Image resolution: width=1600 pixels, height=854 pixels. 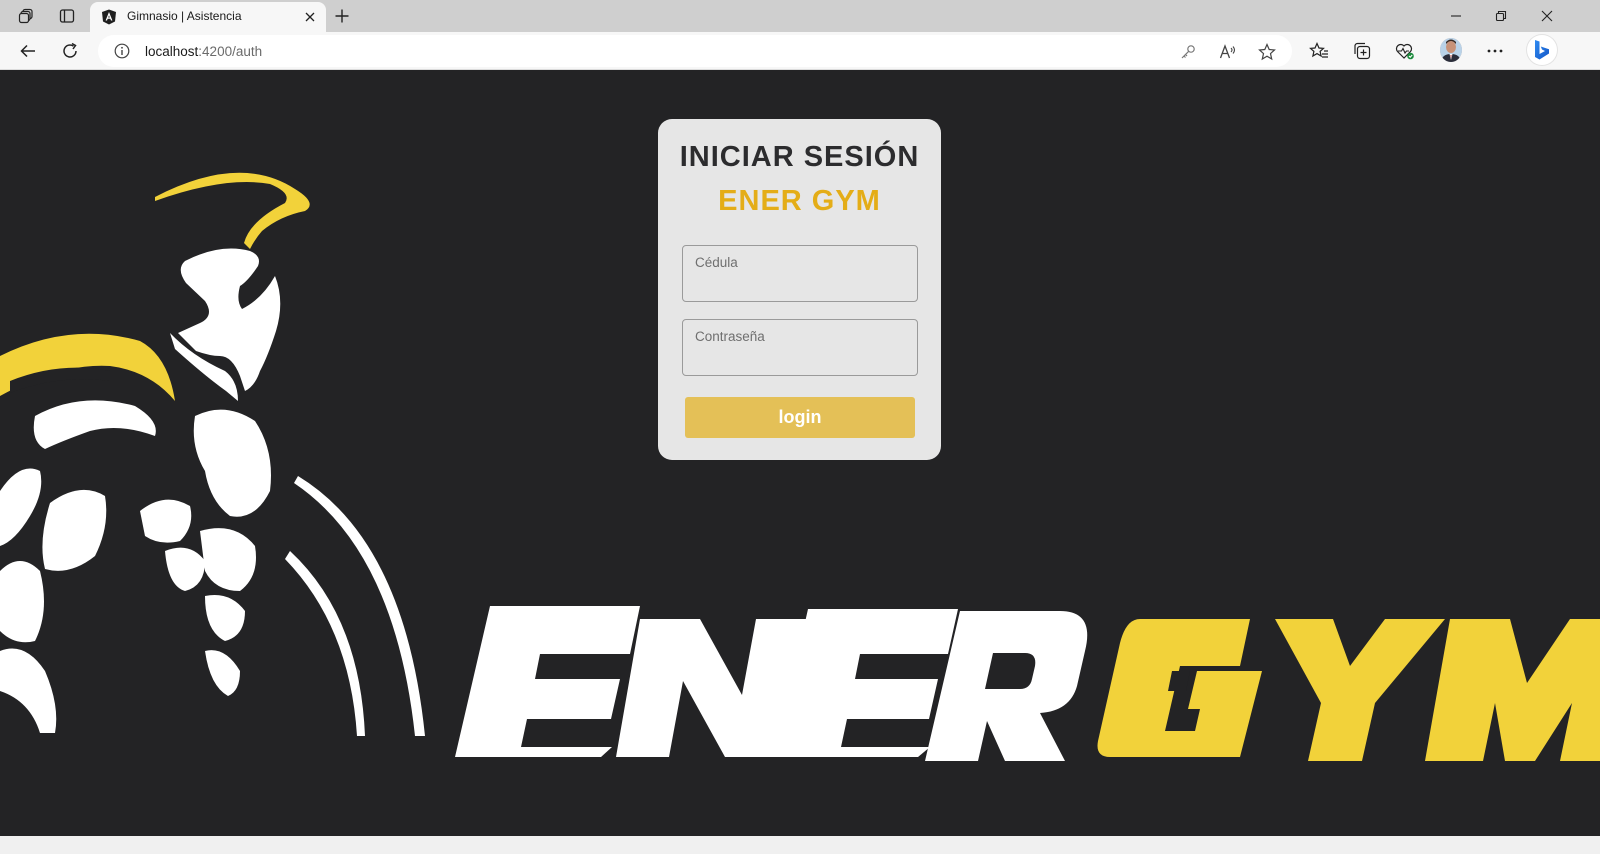 I want to click on plus-icon, so click(x=342, y=16).